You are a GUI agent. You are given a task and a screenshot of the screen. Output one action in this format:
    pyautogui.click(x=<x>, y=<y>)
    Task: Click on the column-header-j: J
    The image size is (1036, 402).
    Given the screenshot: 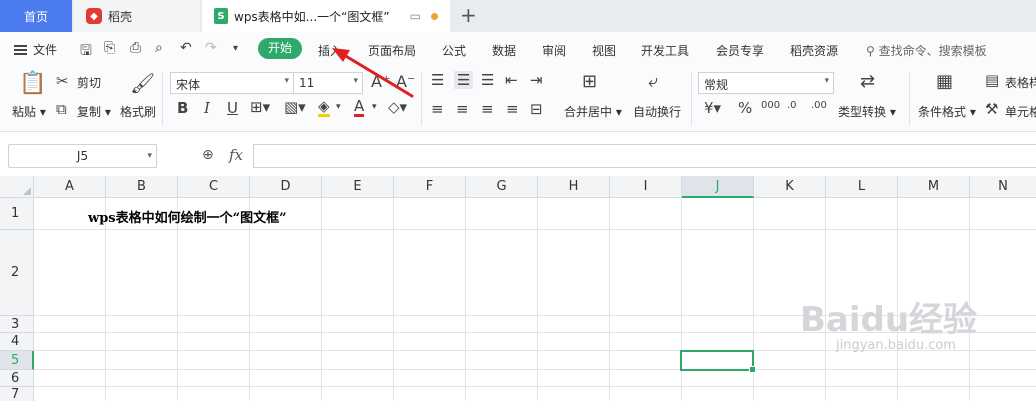 What is the action you would take?
    pyautogui.click(x=718, y=187)
    